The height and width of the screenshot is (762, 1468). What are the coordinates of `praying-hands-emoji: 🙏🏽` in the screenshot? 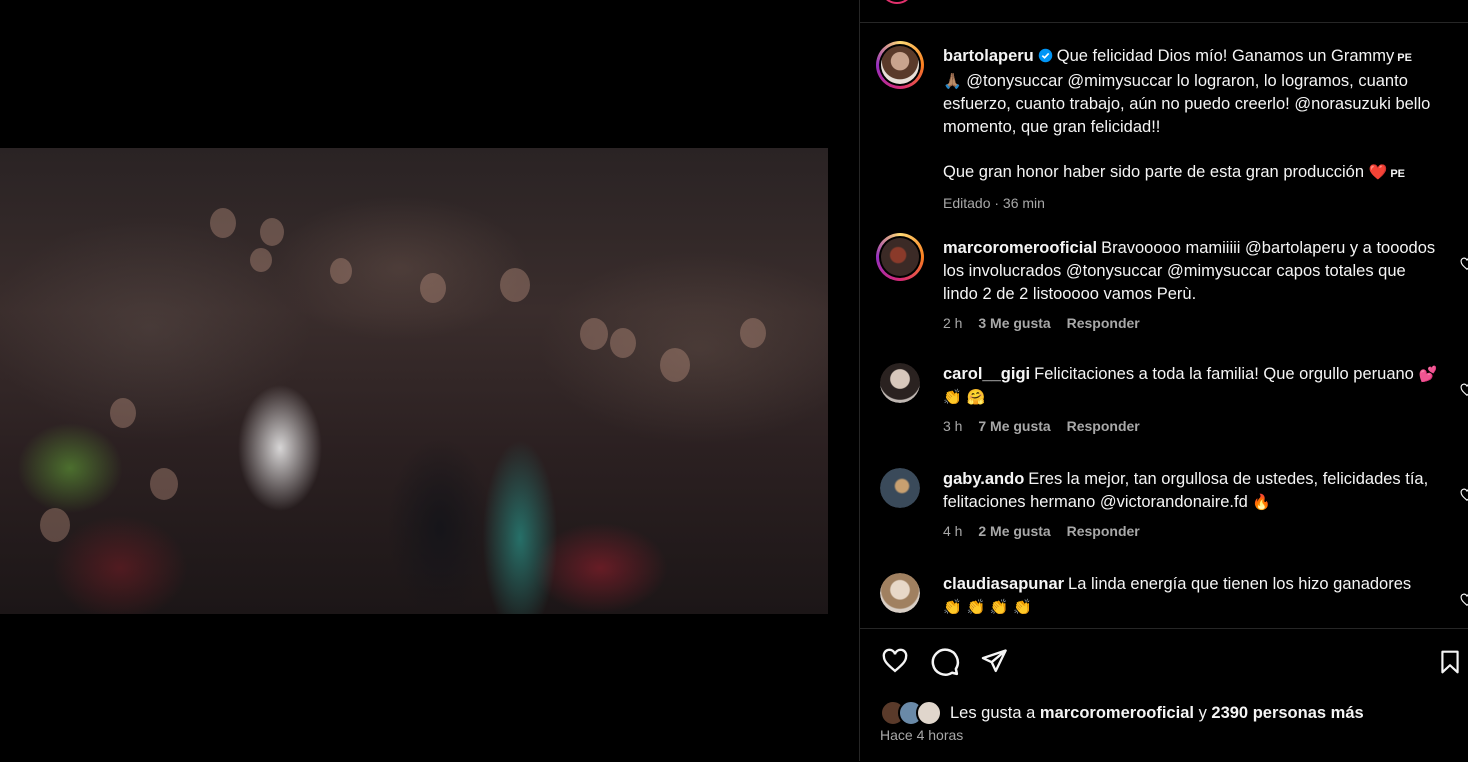 It's located at (952, 81).